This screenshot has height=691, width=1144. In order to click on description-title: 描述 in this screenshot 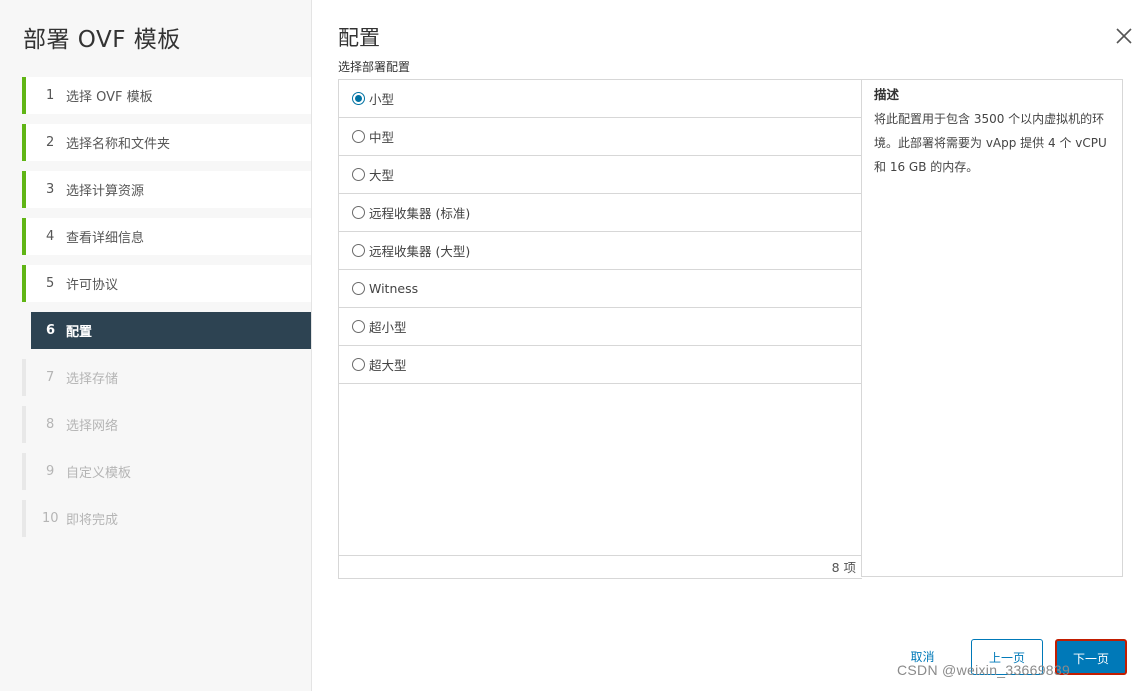, I will do `click(887, 94)`.